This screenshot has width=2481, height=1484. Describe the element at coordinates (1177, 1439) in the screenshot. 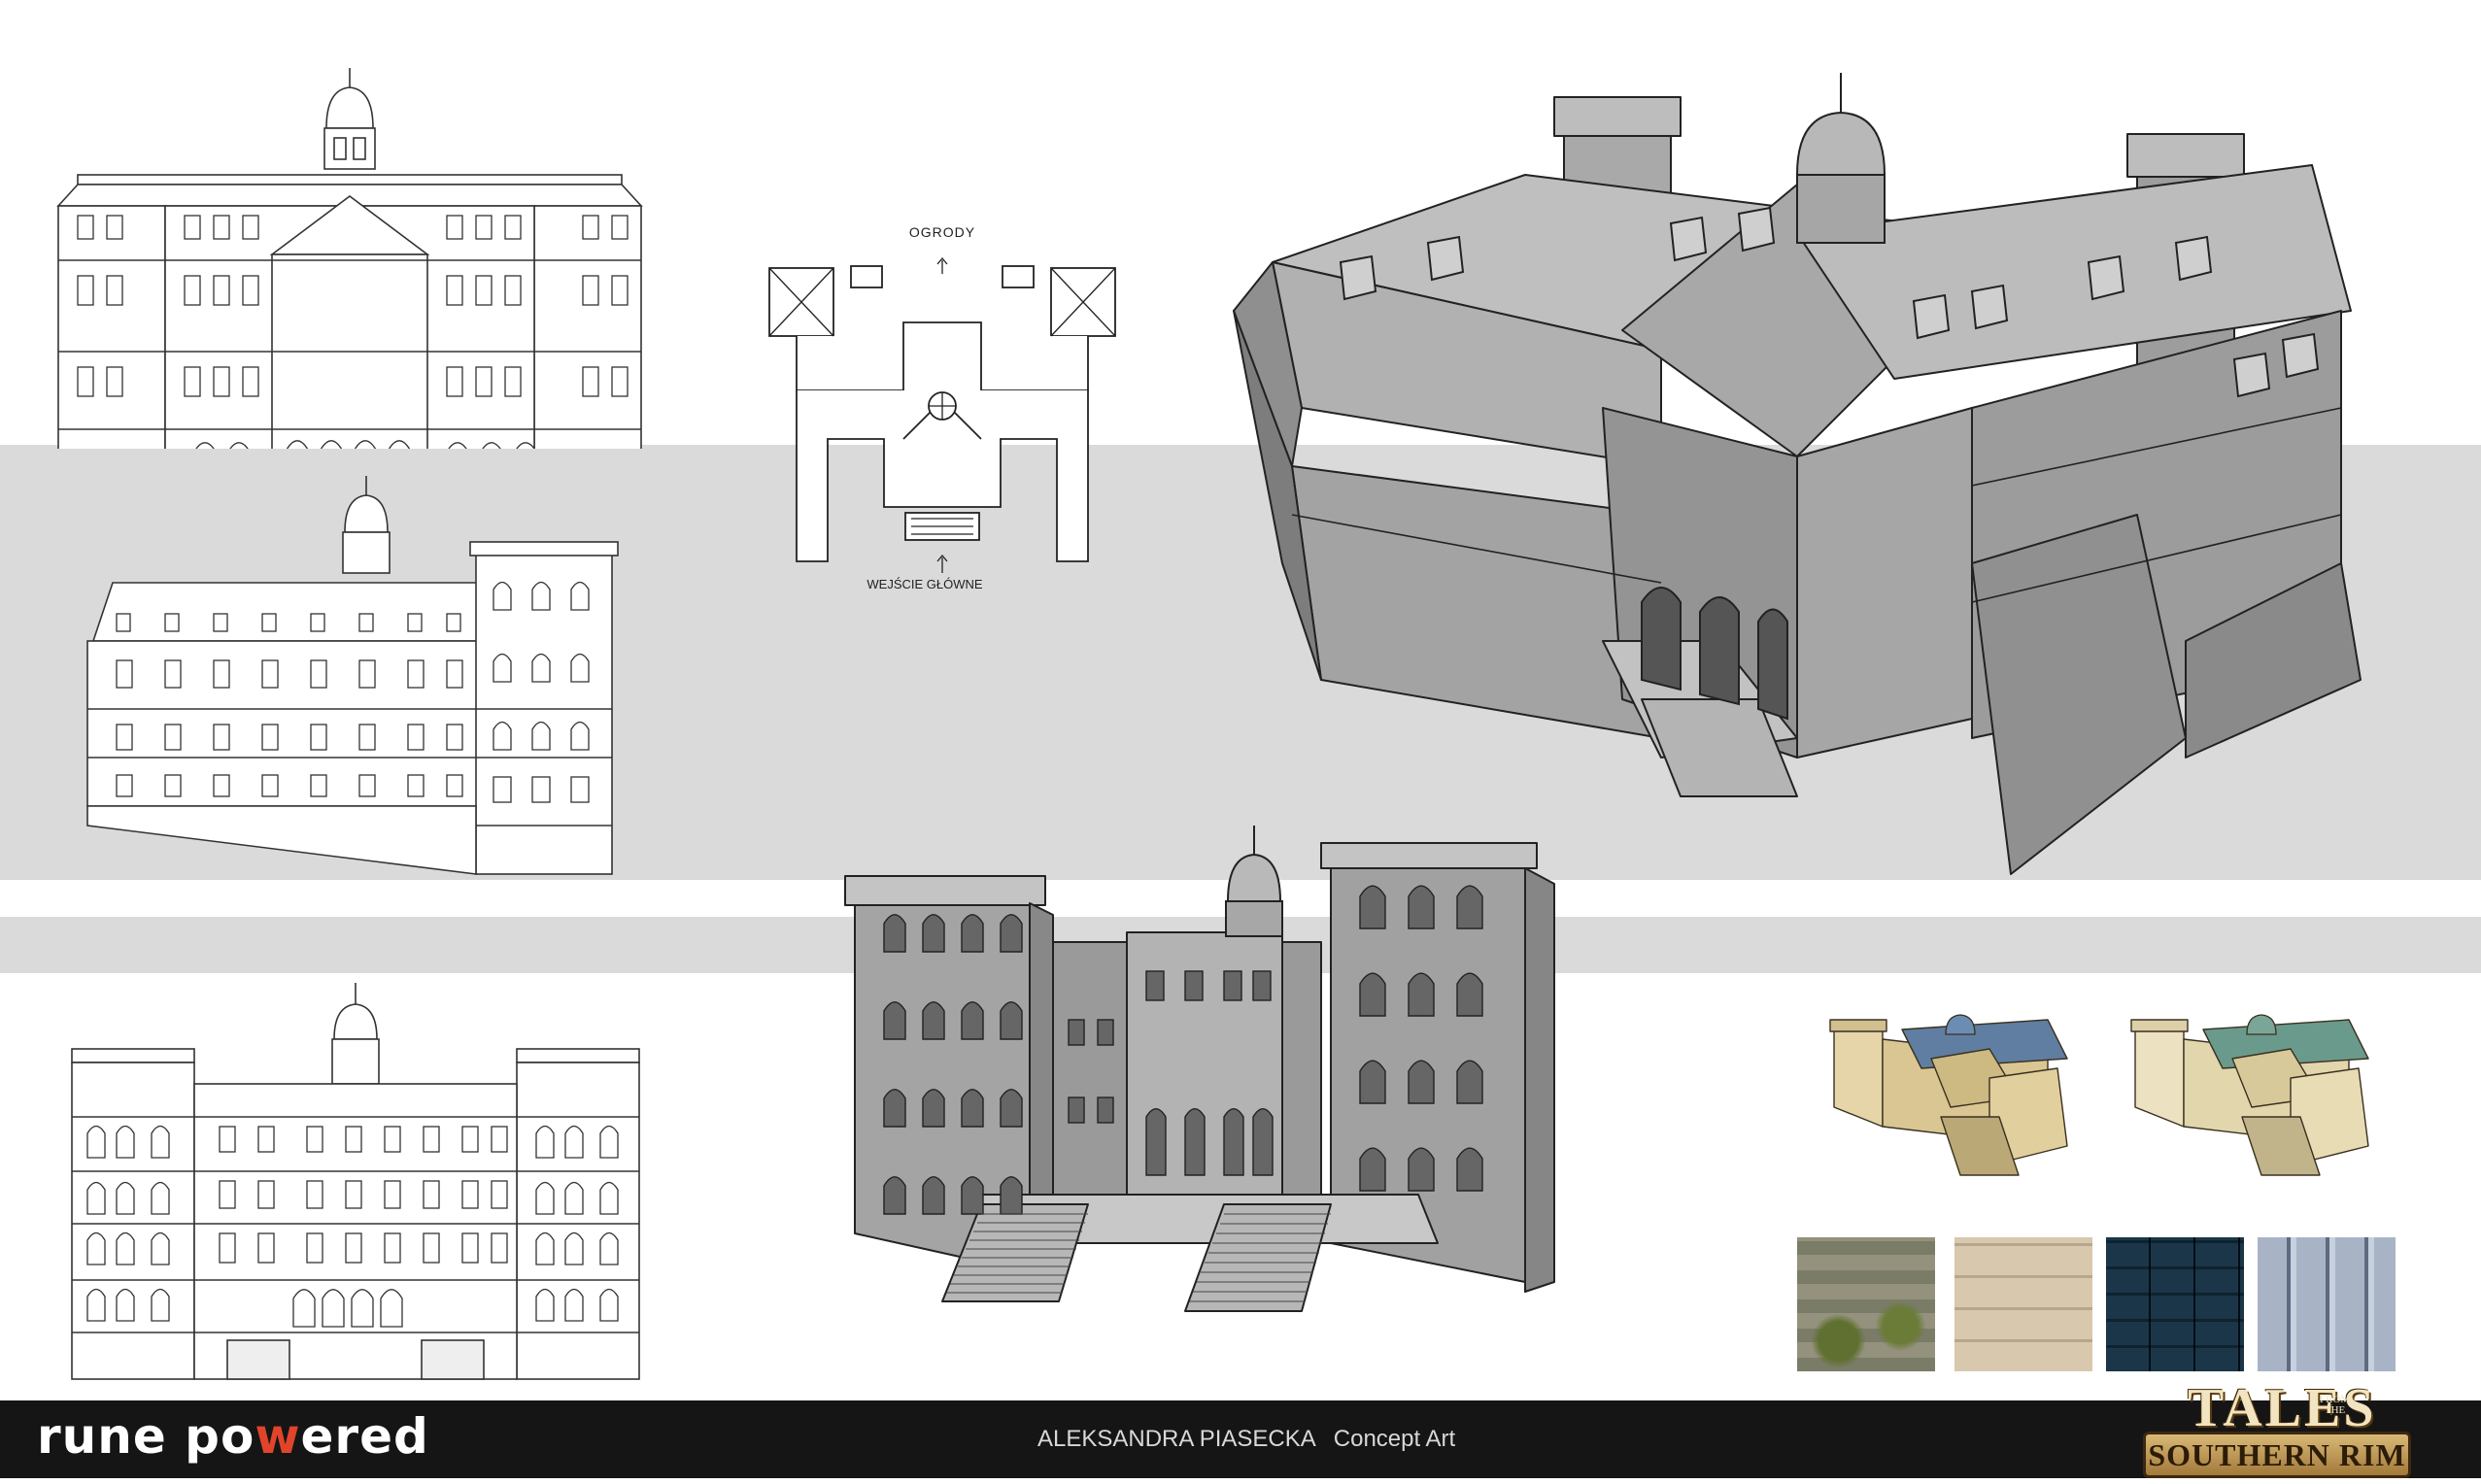

I see `artist-name: ALEKSANDRA PIASECKA` at that location.